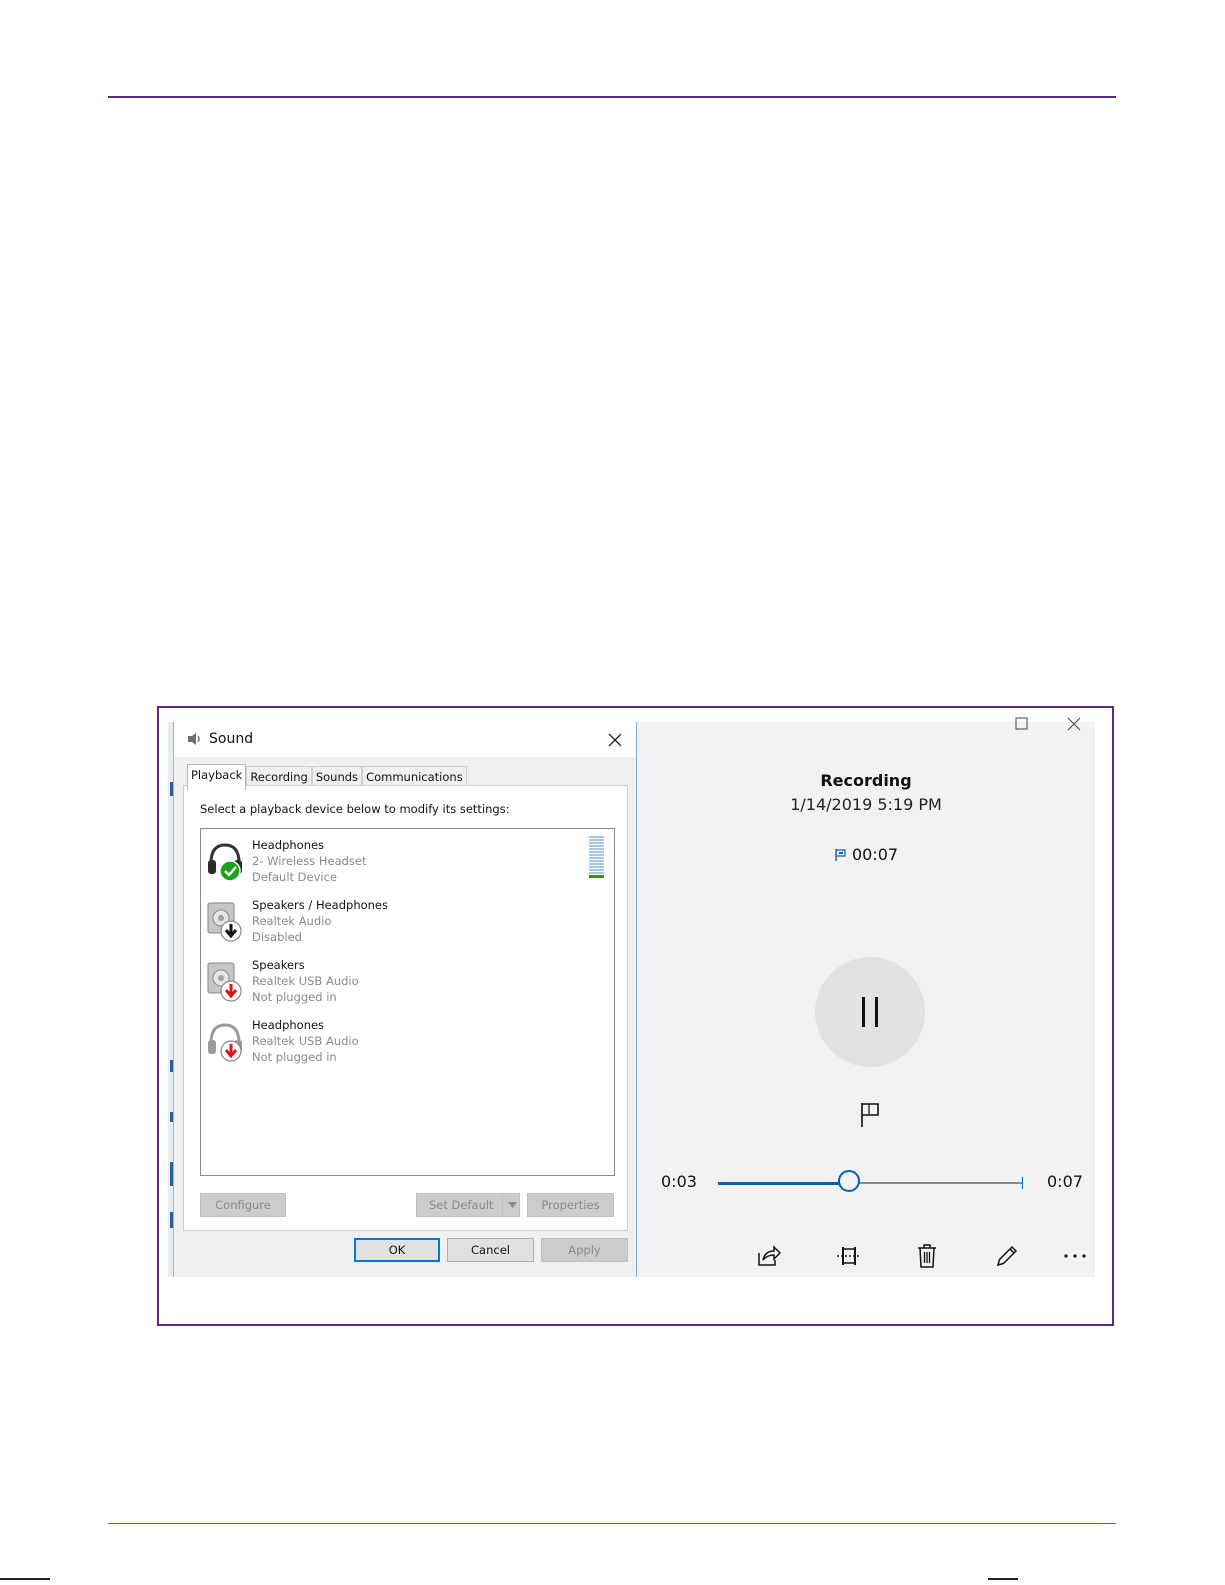 The height and width of the screenshot is (1585, 1225). I want to click on trim-icon, so click(849, 1256).